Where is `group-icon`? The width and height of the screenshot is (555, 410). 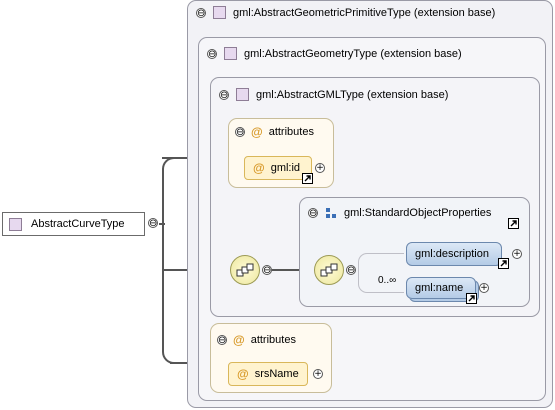 group-icon is located at coordinates (331, 213).